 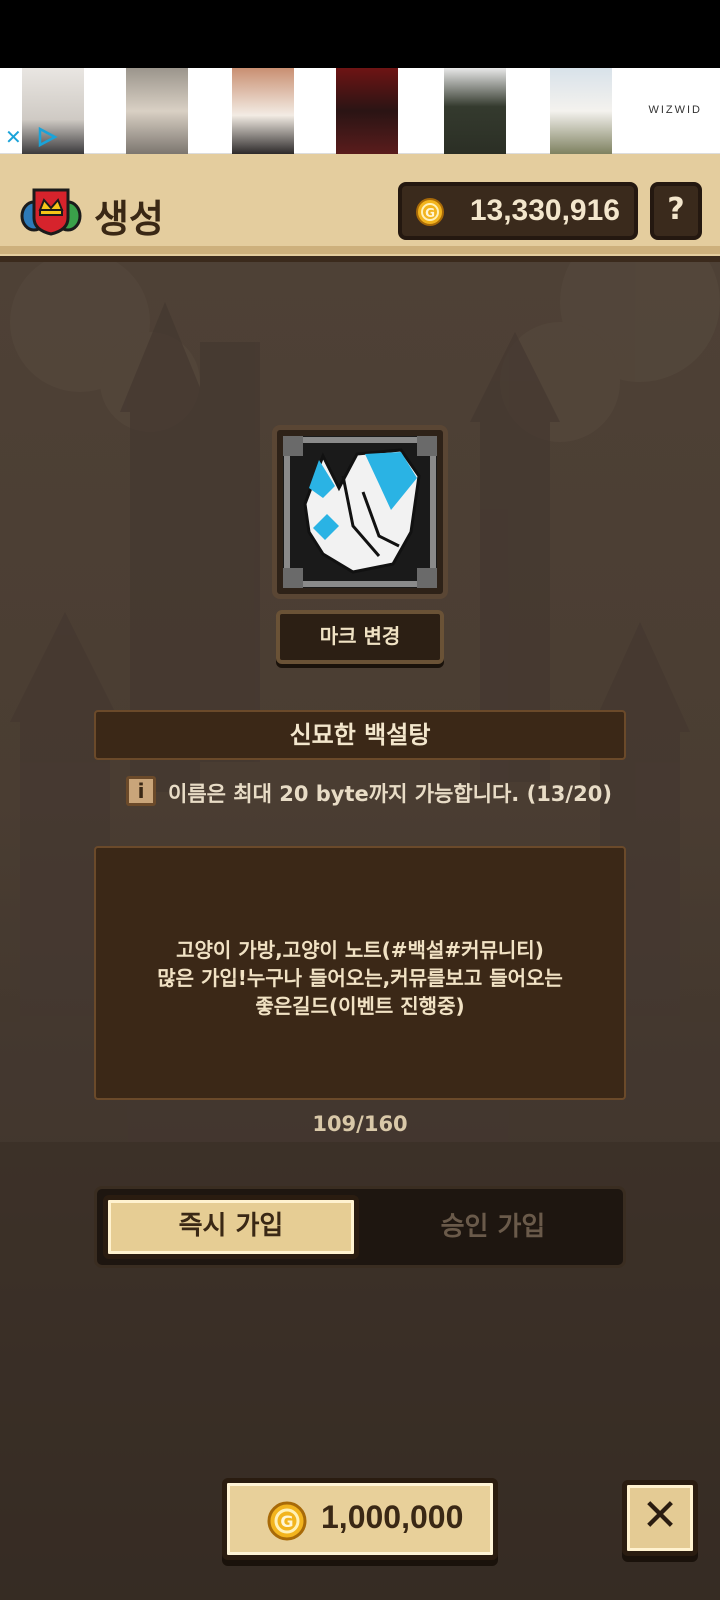 I want to click on description-line-2: 많은 가입!누구나 들어오는,커뮤를보고 들어오는, so click(x=360, y=978).